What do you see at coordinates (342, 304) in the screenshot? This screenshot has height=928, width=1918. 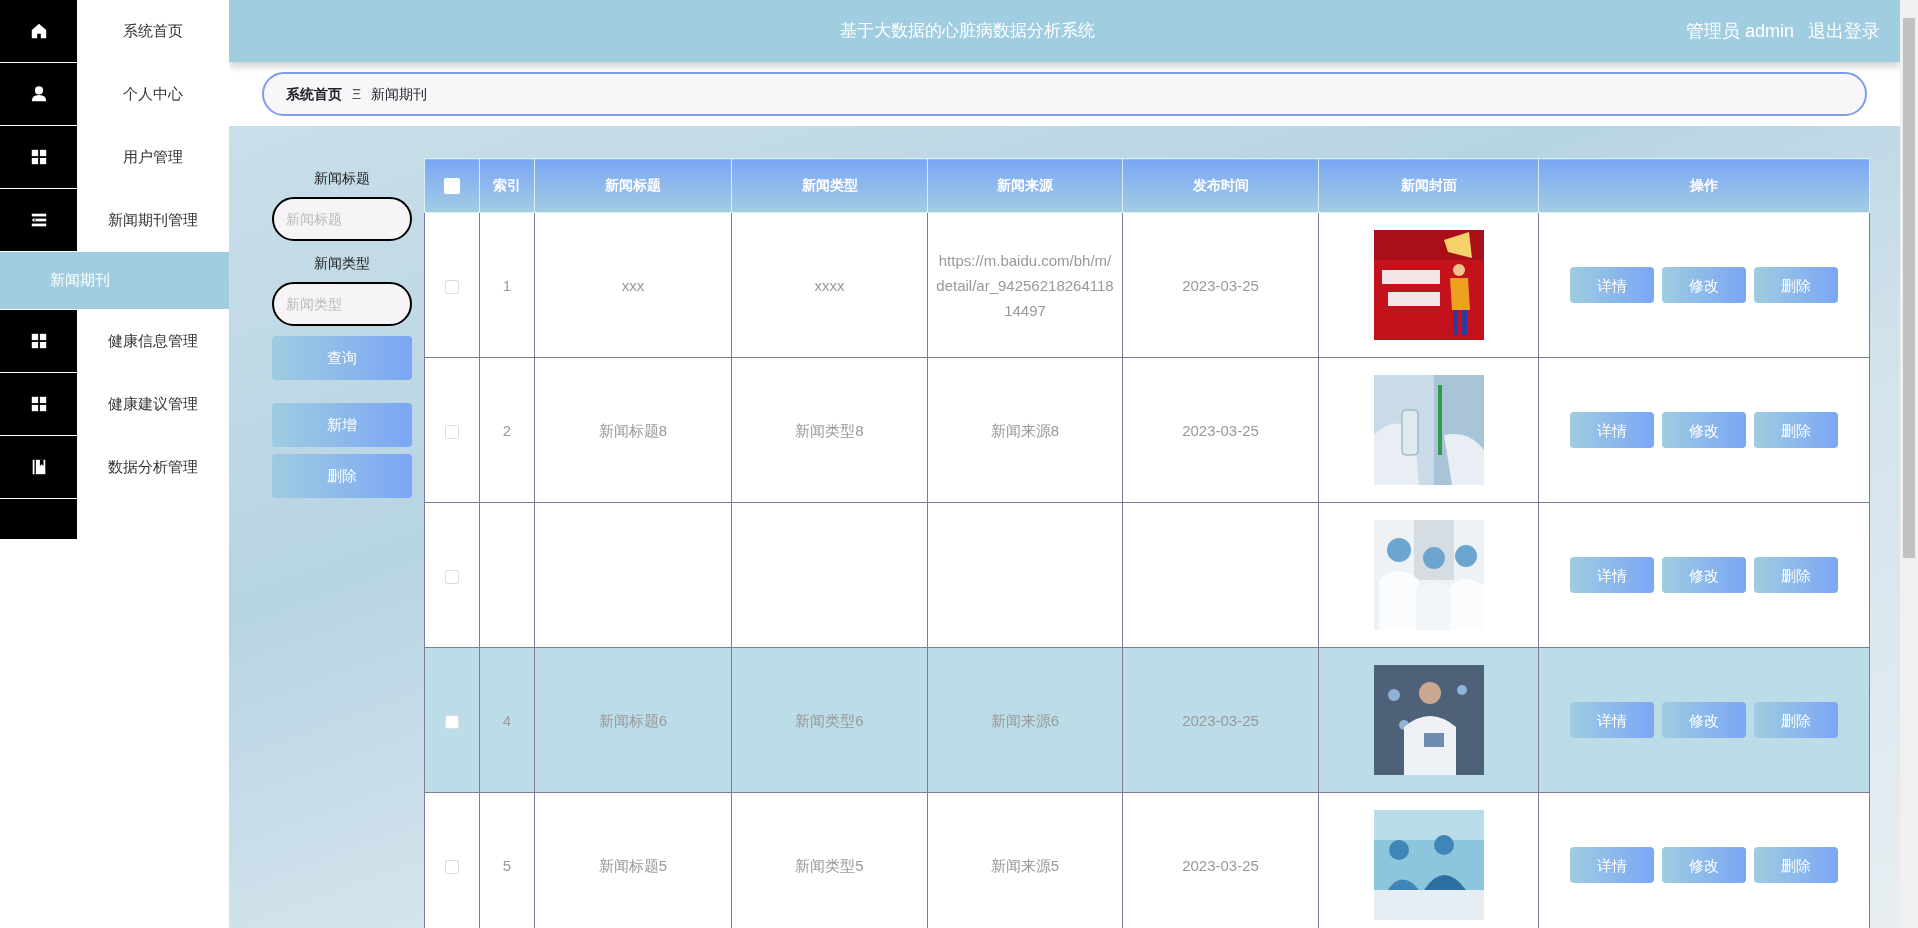 I see `search-field: 新闻类型` at bounding box center [342, 304].